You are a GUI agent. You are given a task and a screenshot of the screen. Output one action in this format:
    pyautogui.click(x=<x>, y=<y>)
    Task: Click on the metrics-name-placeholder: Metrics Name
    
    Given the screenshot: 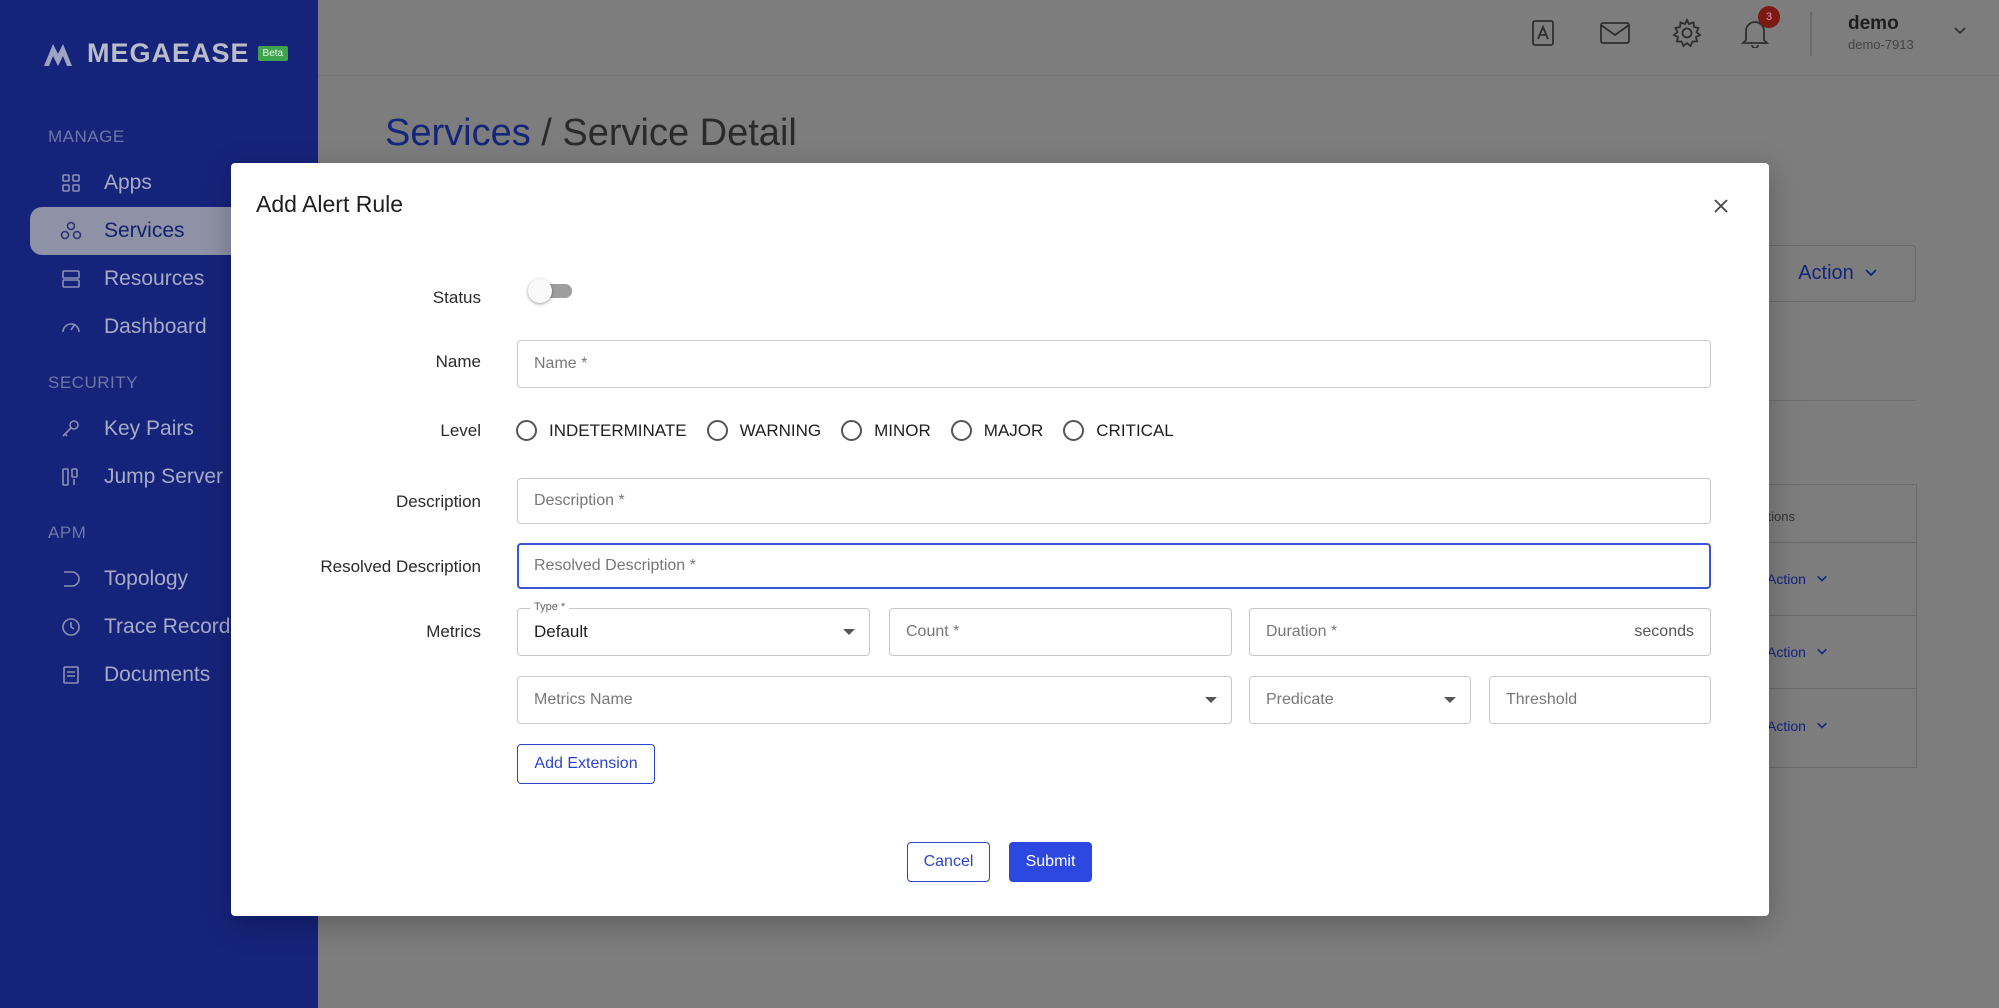 What is the action you would take?
    pyautogui.click(x=583, y=699)
    